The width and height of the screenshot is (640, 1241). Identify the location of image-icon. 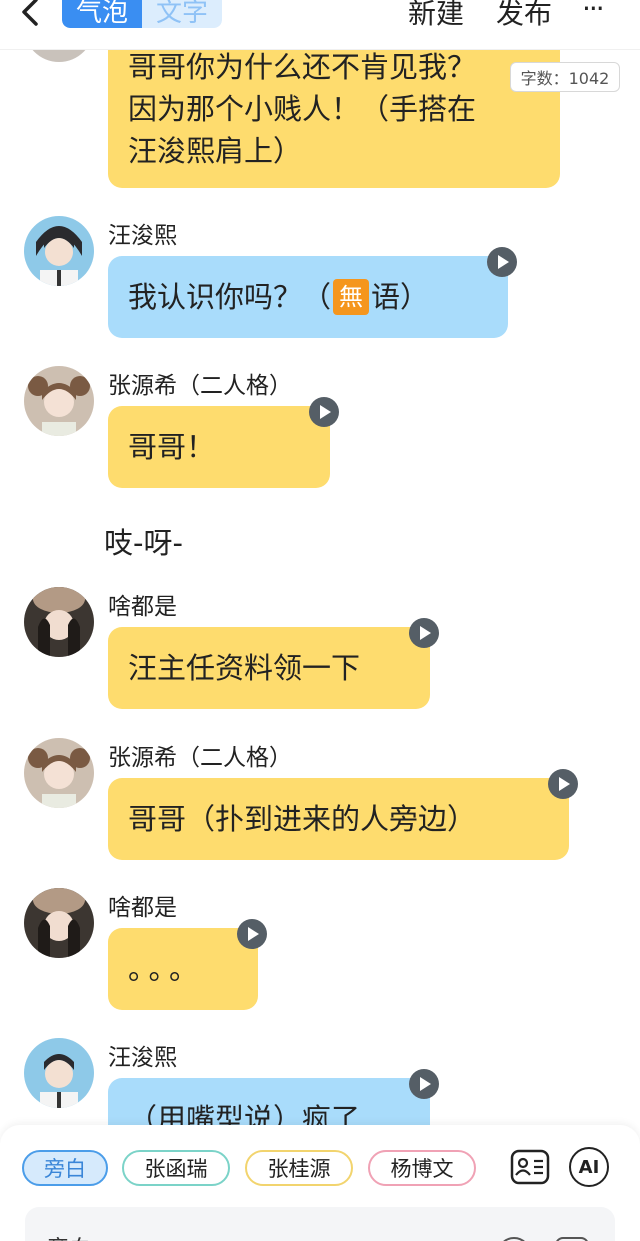
(572, 1239).